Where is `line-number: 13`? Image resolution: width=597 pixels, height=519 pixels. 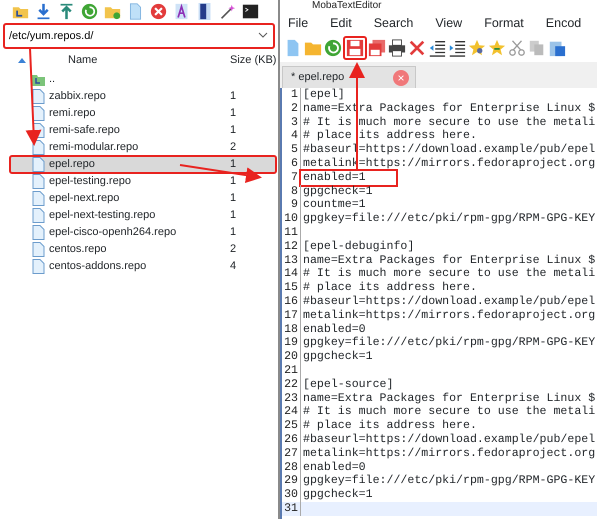 line-number: 13 is located at coordinates (291, 261).